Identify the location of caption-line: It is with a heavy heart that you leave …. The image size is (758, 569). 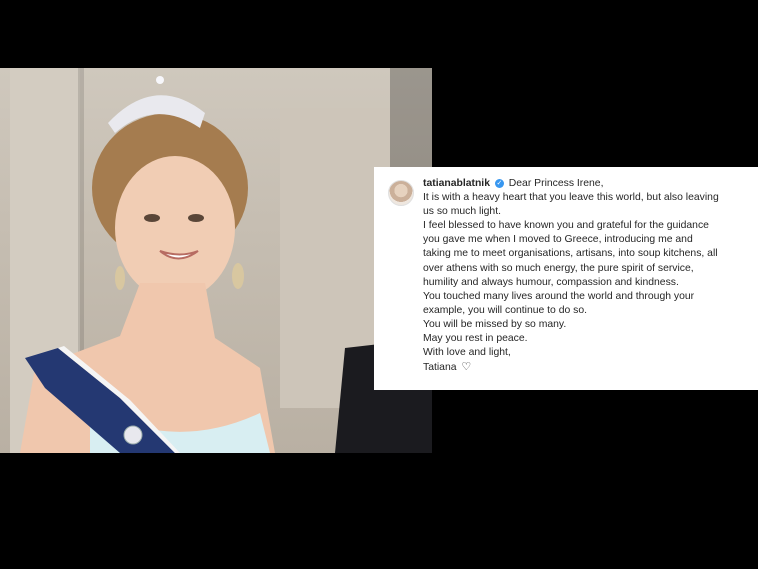
(571, 198).